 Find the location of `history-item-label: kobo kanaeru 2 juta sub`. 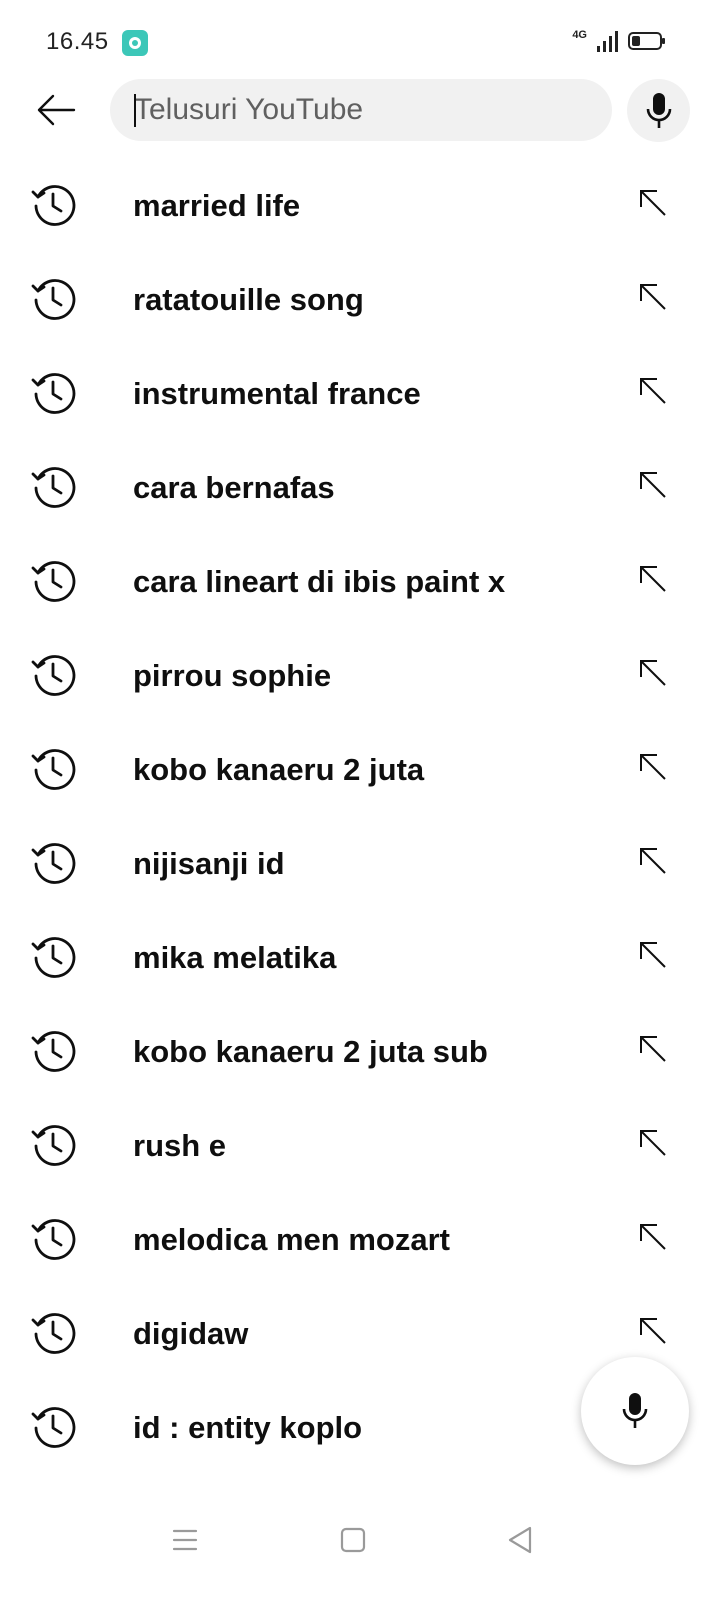

history-item-label: kobo kanaeru 2 juta sub is located at coordinates (310, 1051).